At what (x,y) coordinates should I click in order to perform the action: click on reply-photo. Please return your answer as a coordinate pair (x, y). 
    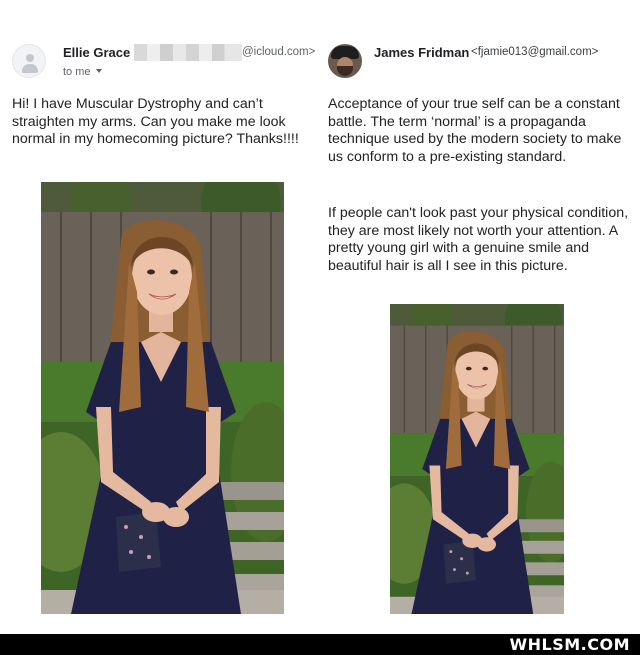
    Looking at the image, I should click on (477, 459).